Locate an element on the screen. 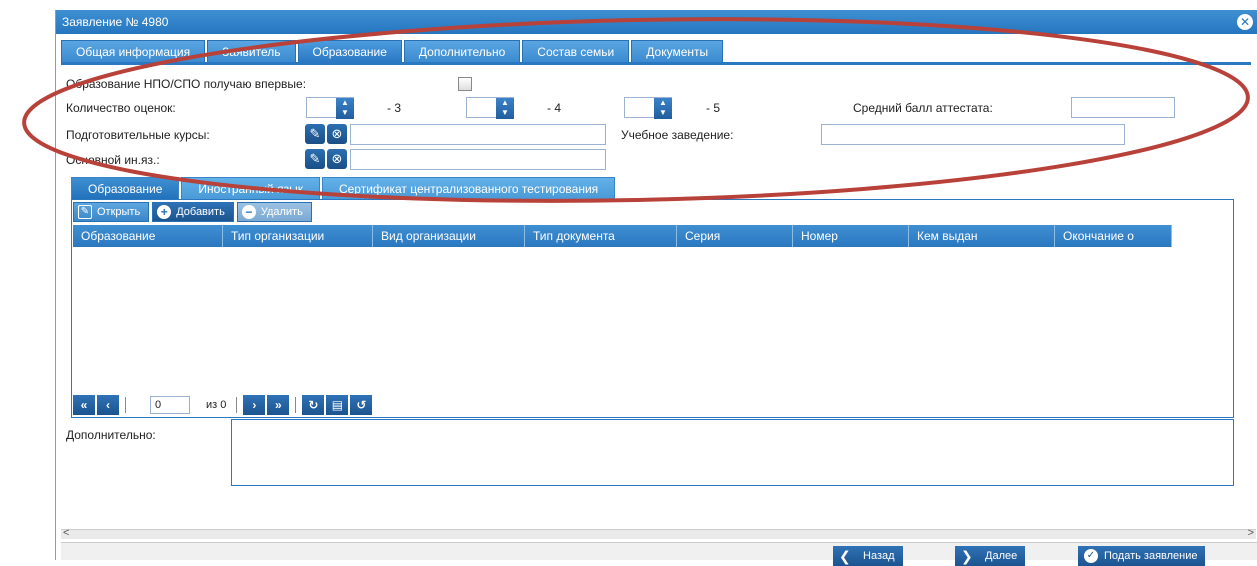 The height and width of the screenshot is (566, 1257). grade3-suffix: - 3 is located at coordinates (394, 108).